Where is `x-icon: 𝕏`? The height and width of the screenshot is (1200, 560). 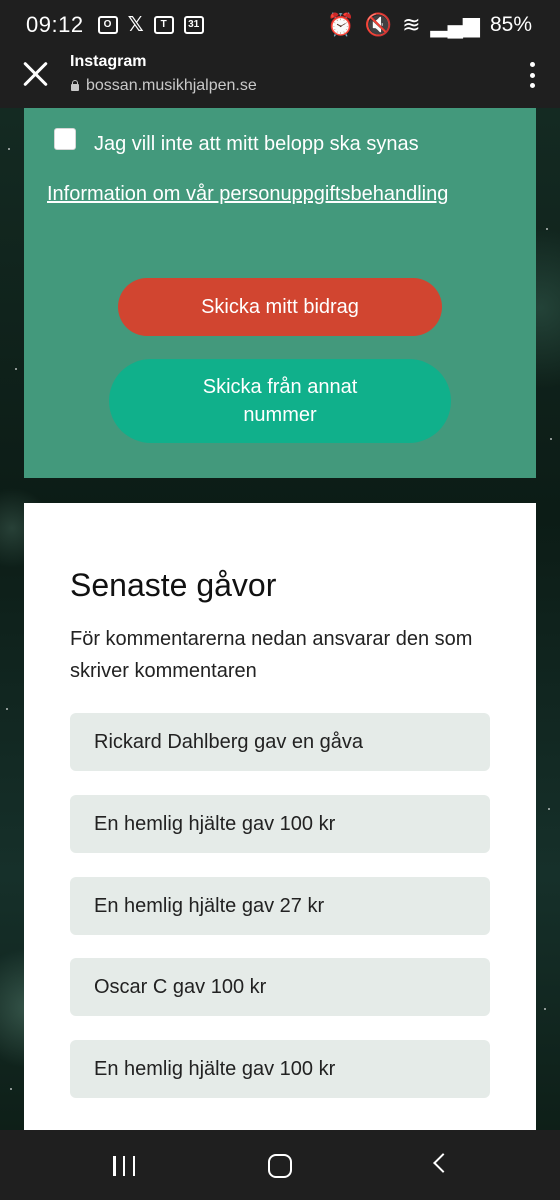 x-icon: 𝕏 is located at coordinates (135, 25).